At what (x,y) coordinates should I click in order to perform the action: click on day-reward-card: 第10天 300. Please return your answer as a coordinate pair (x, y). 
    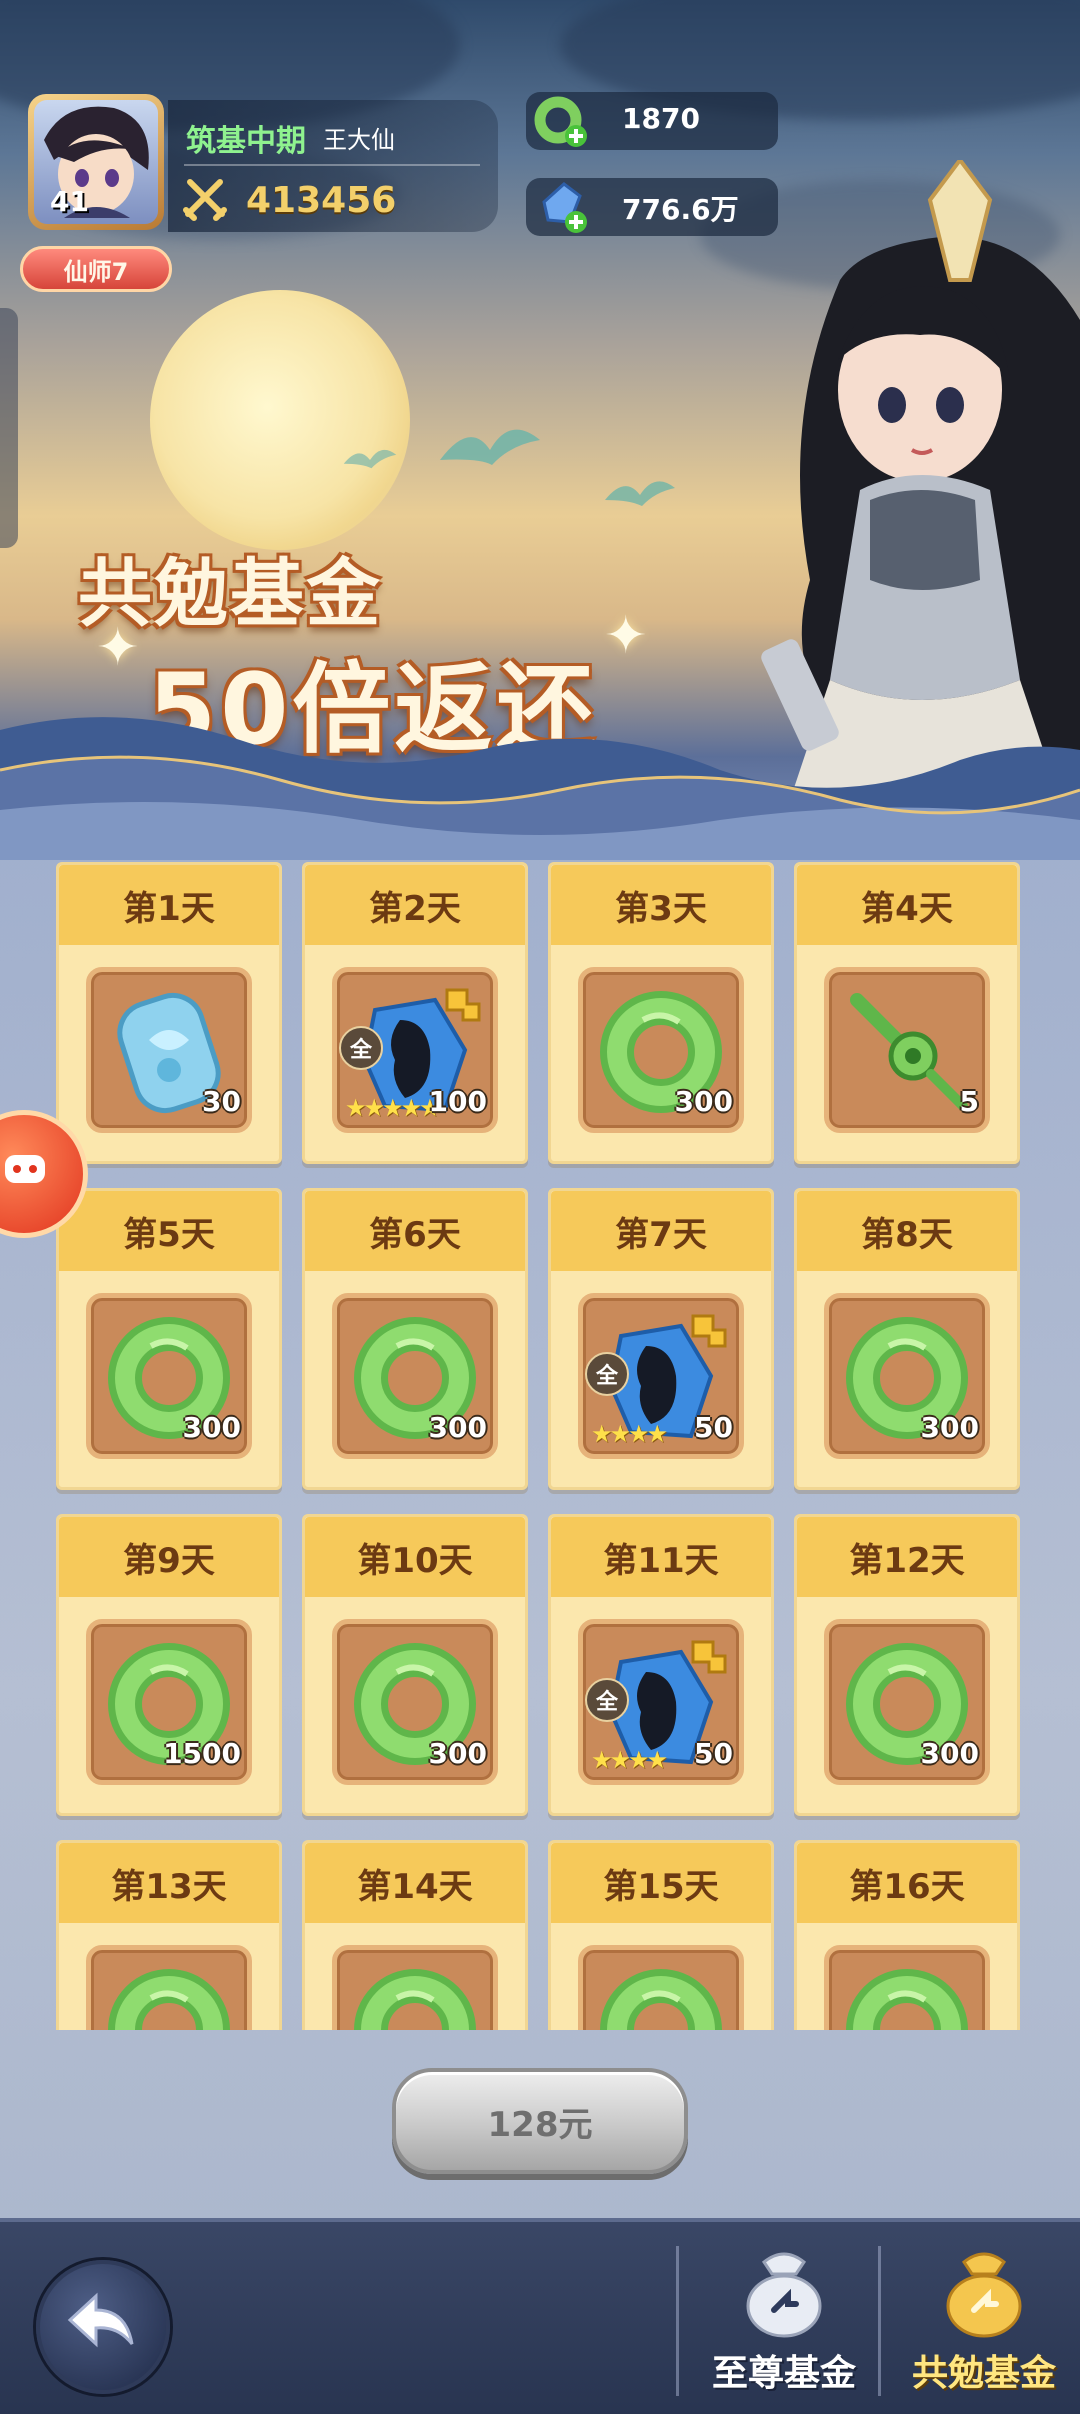
    Looking at the image, I should click on (415, 1665).